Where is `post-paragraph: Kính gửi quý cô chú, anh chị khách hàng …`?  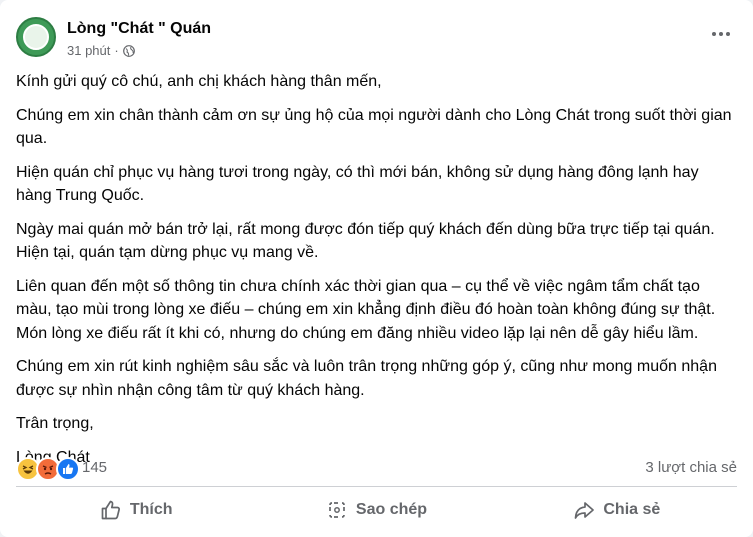 post-paragraph: Kính gửi quý cô chú, anh chị khách hàng … is located at coordinates (199, 81).